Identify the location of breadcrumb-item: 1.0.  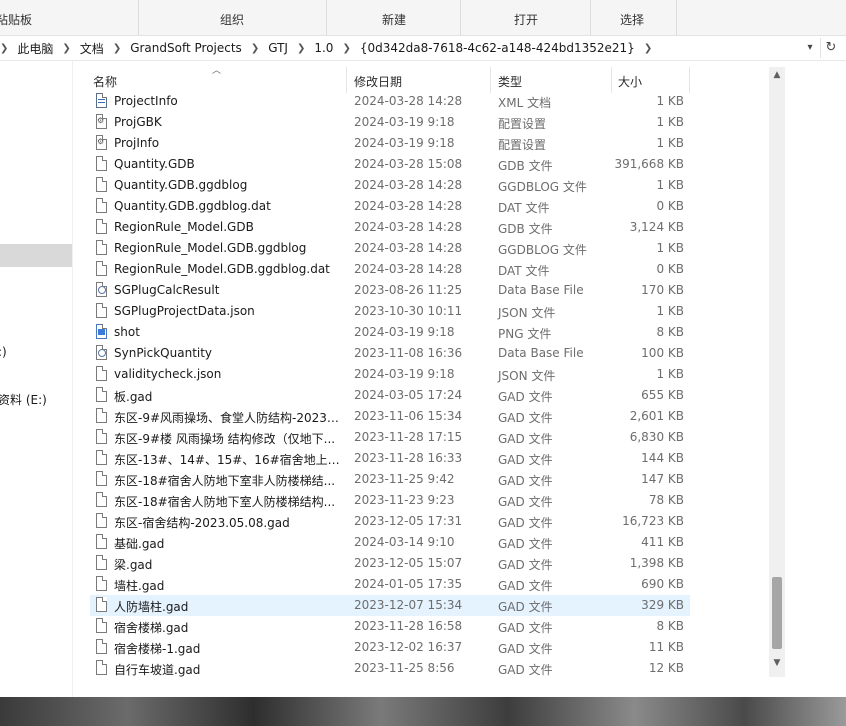
(323, 48).